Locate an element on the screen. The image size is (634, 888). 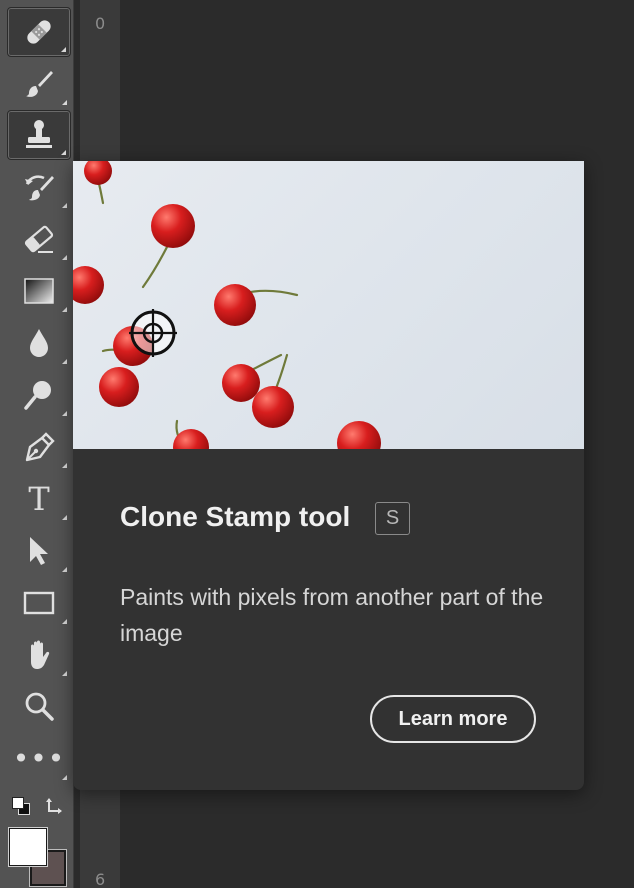
tools-panel: T ••• is located at coordinates (37, 444).